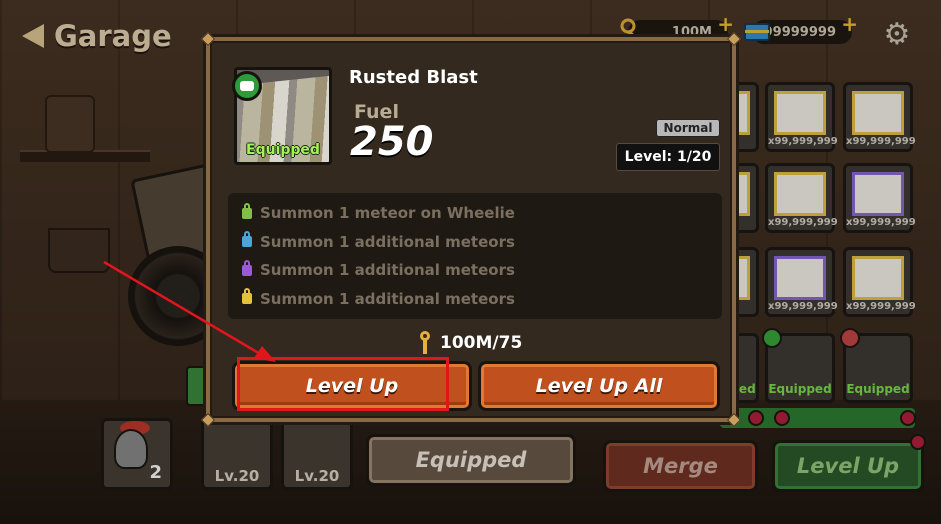 The height and width of the screenshot is (524, 941). I want to click on stat-value: 250, so click(392, 142).